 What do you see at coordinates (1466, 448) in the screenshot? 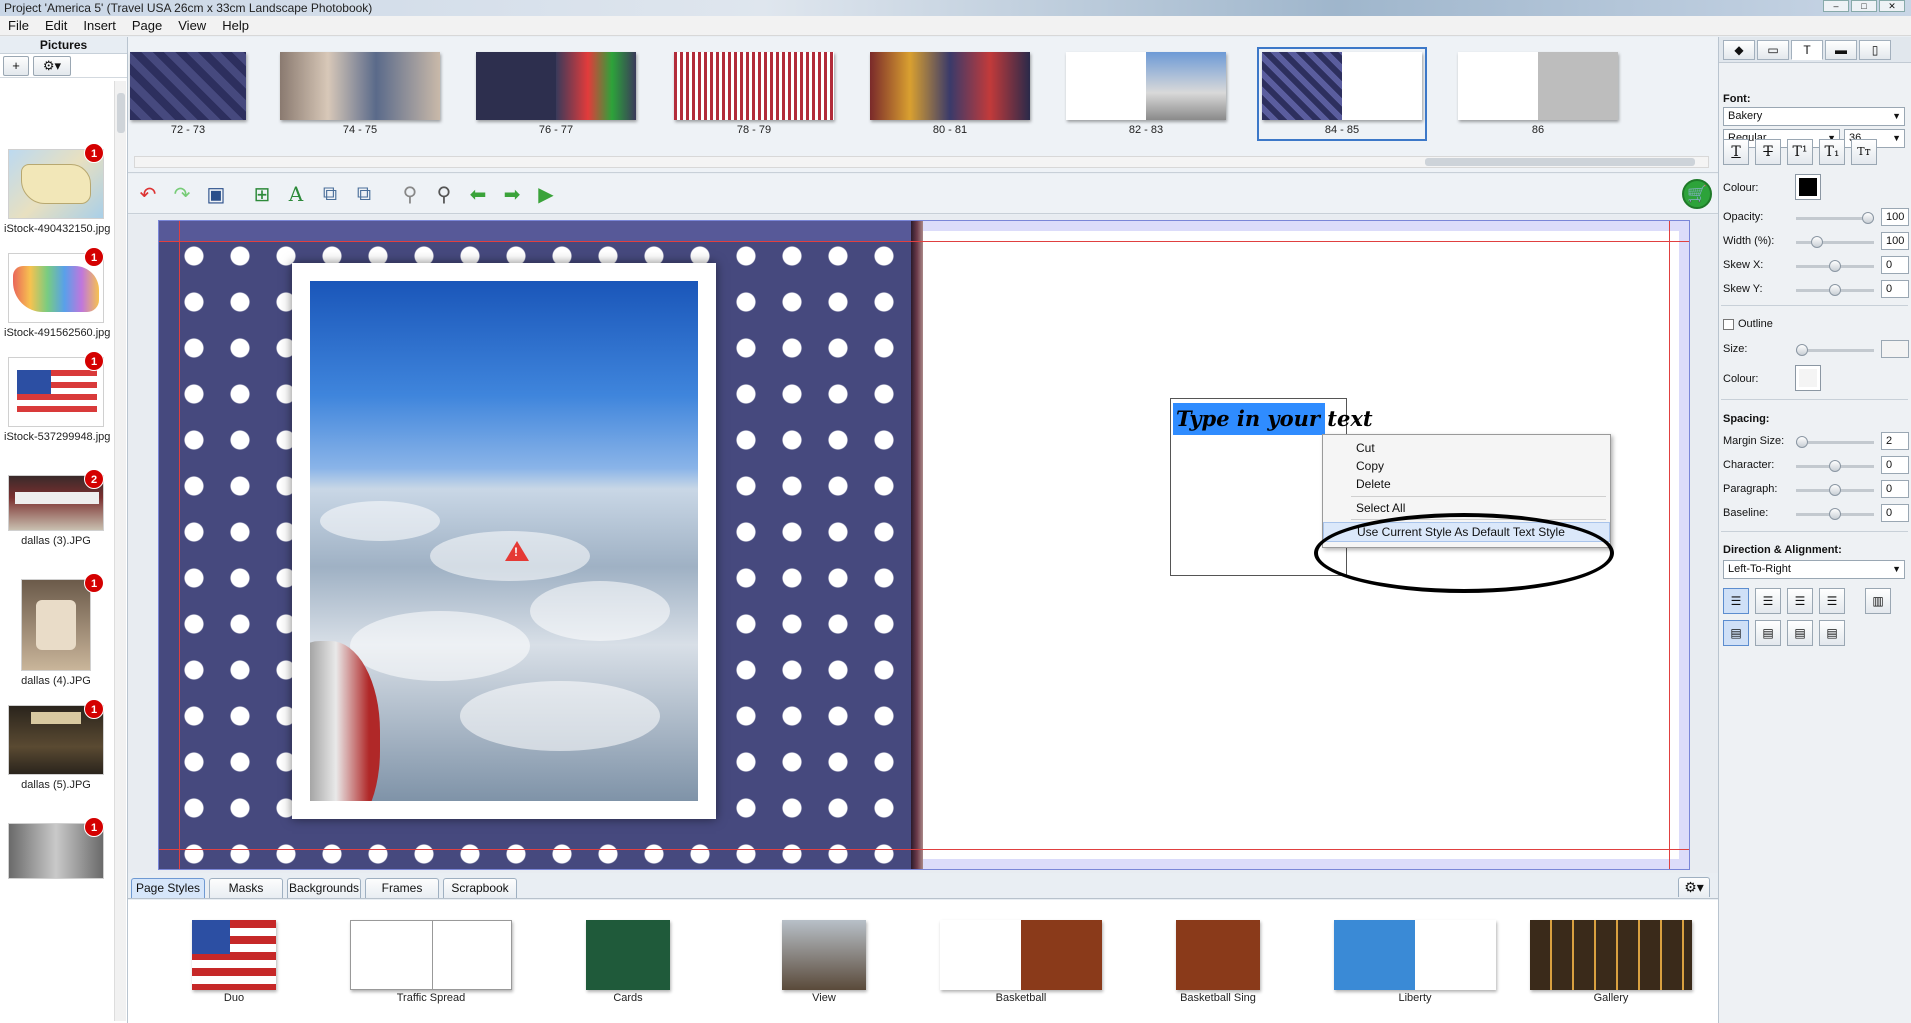
I see `menu-item-cut: Cut` at bounding box center [1466, 448].